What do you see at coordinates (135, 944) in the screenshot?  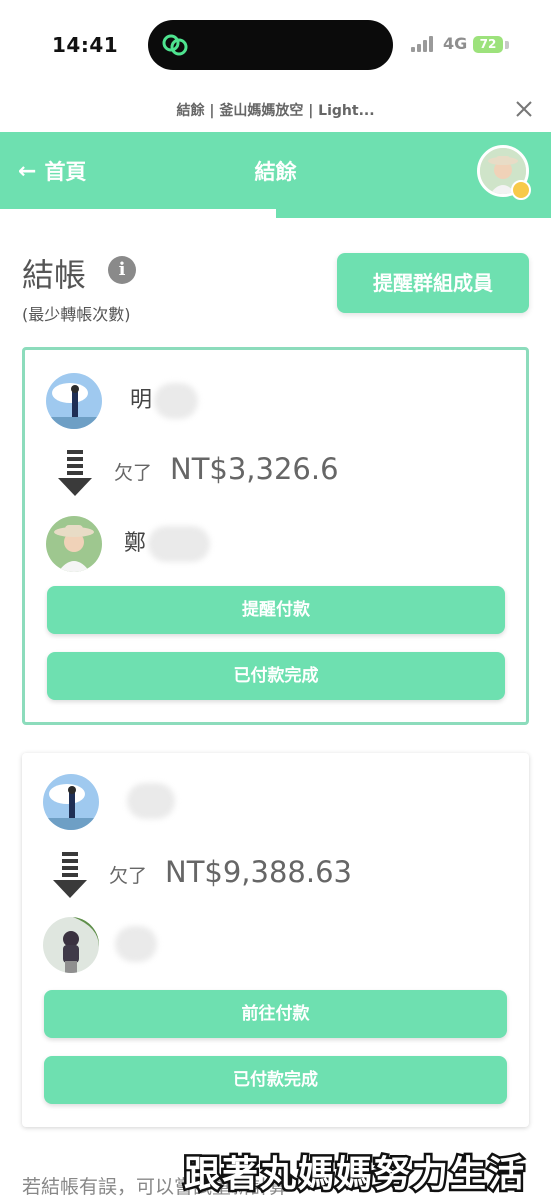 I see `creditor-name` at bounding box center [135, 944].